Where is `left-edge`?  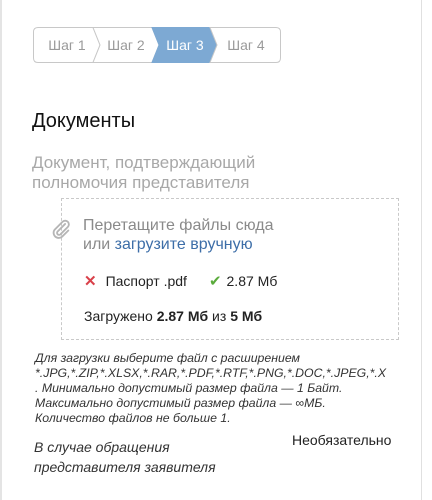
left-edge is located at coordinates (1, 250).